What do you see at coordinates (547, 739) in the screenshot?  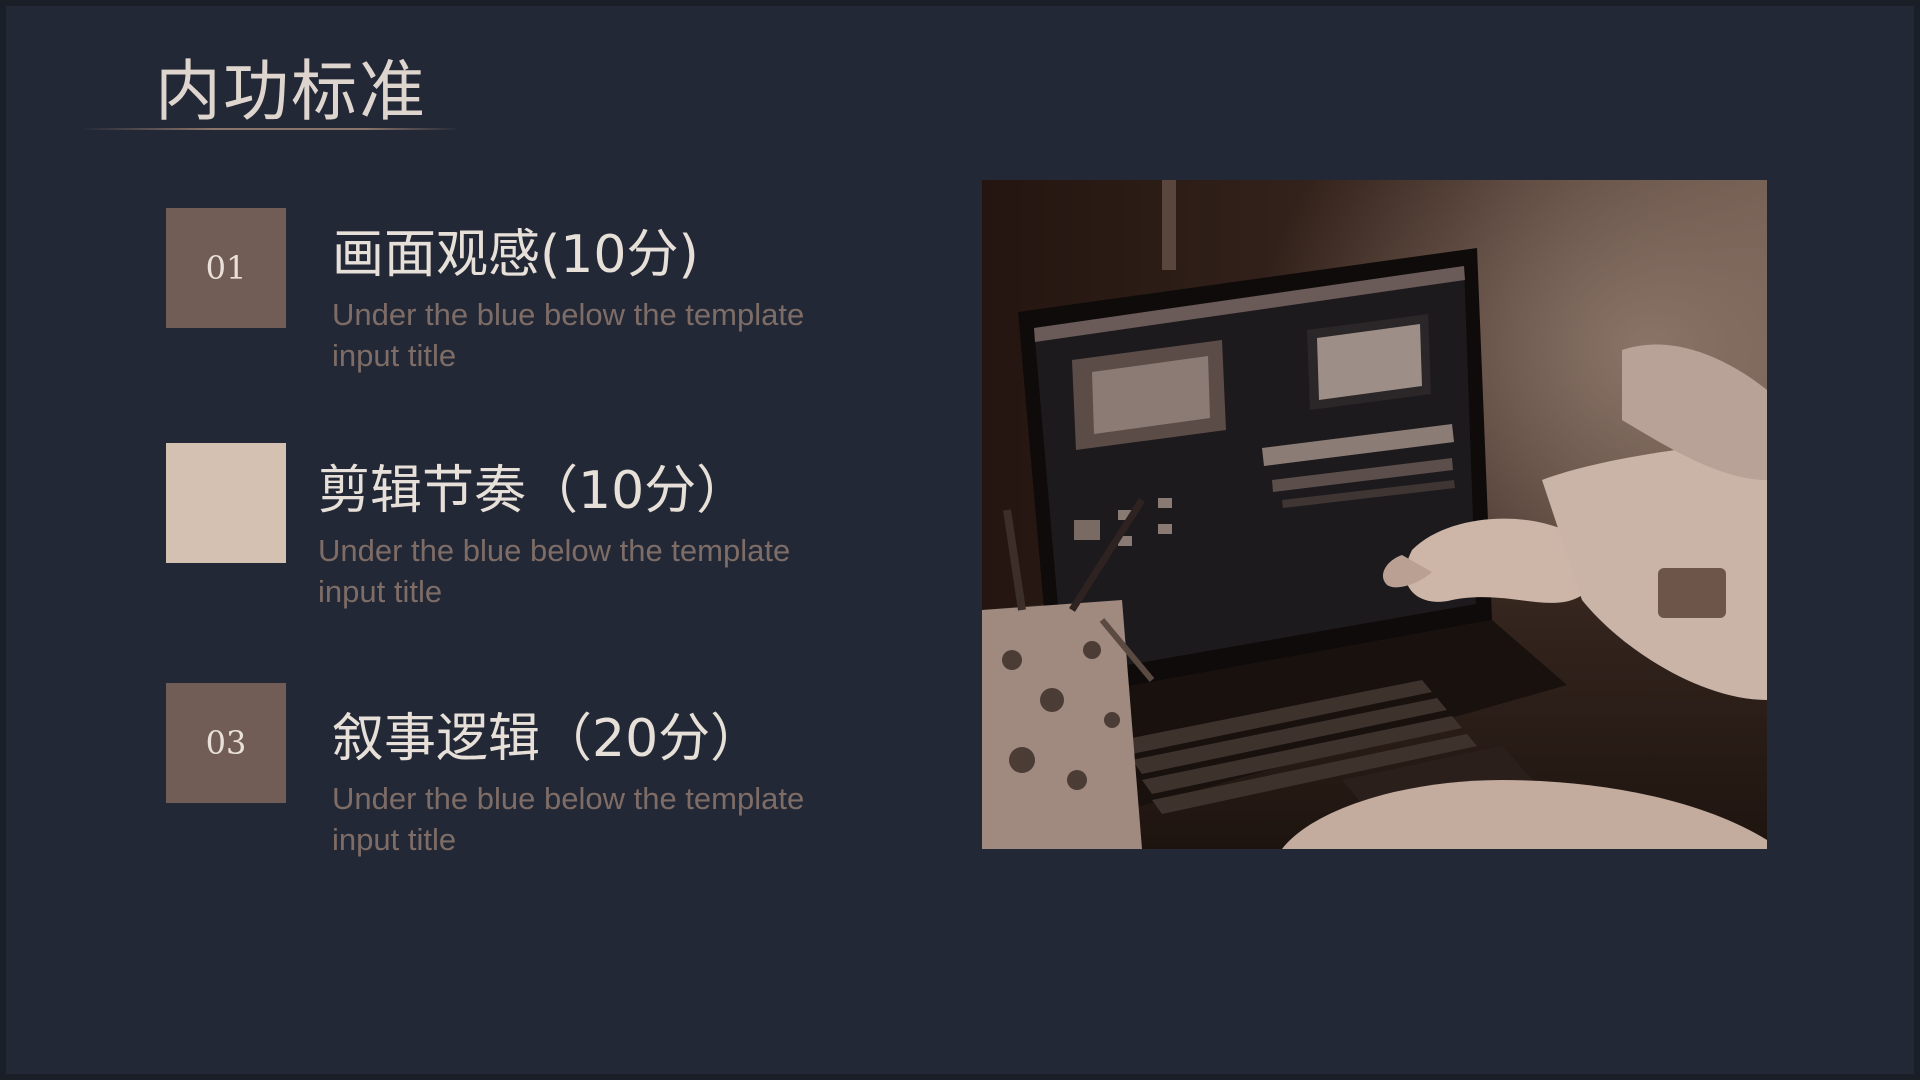 I see `item-title: 叙事逻辑（20分）` at bounding box center [547, 739].